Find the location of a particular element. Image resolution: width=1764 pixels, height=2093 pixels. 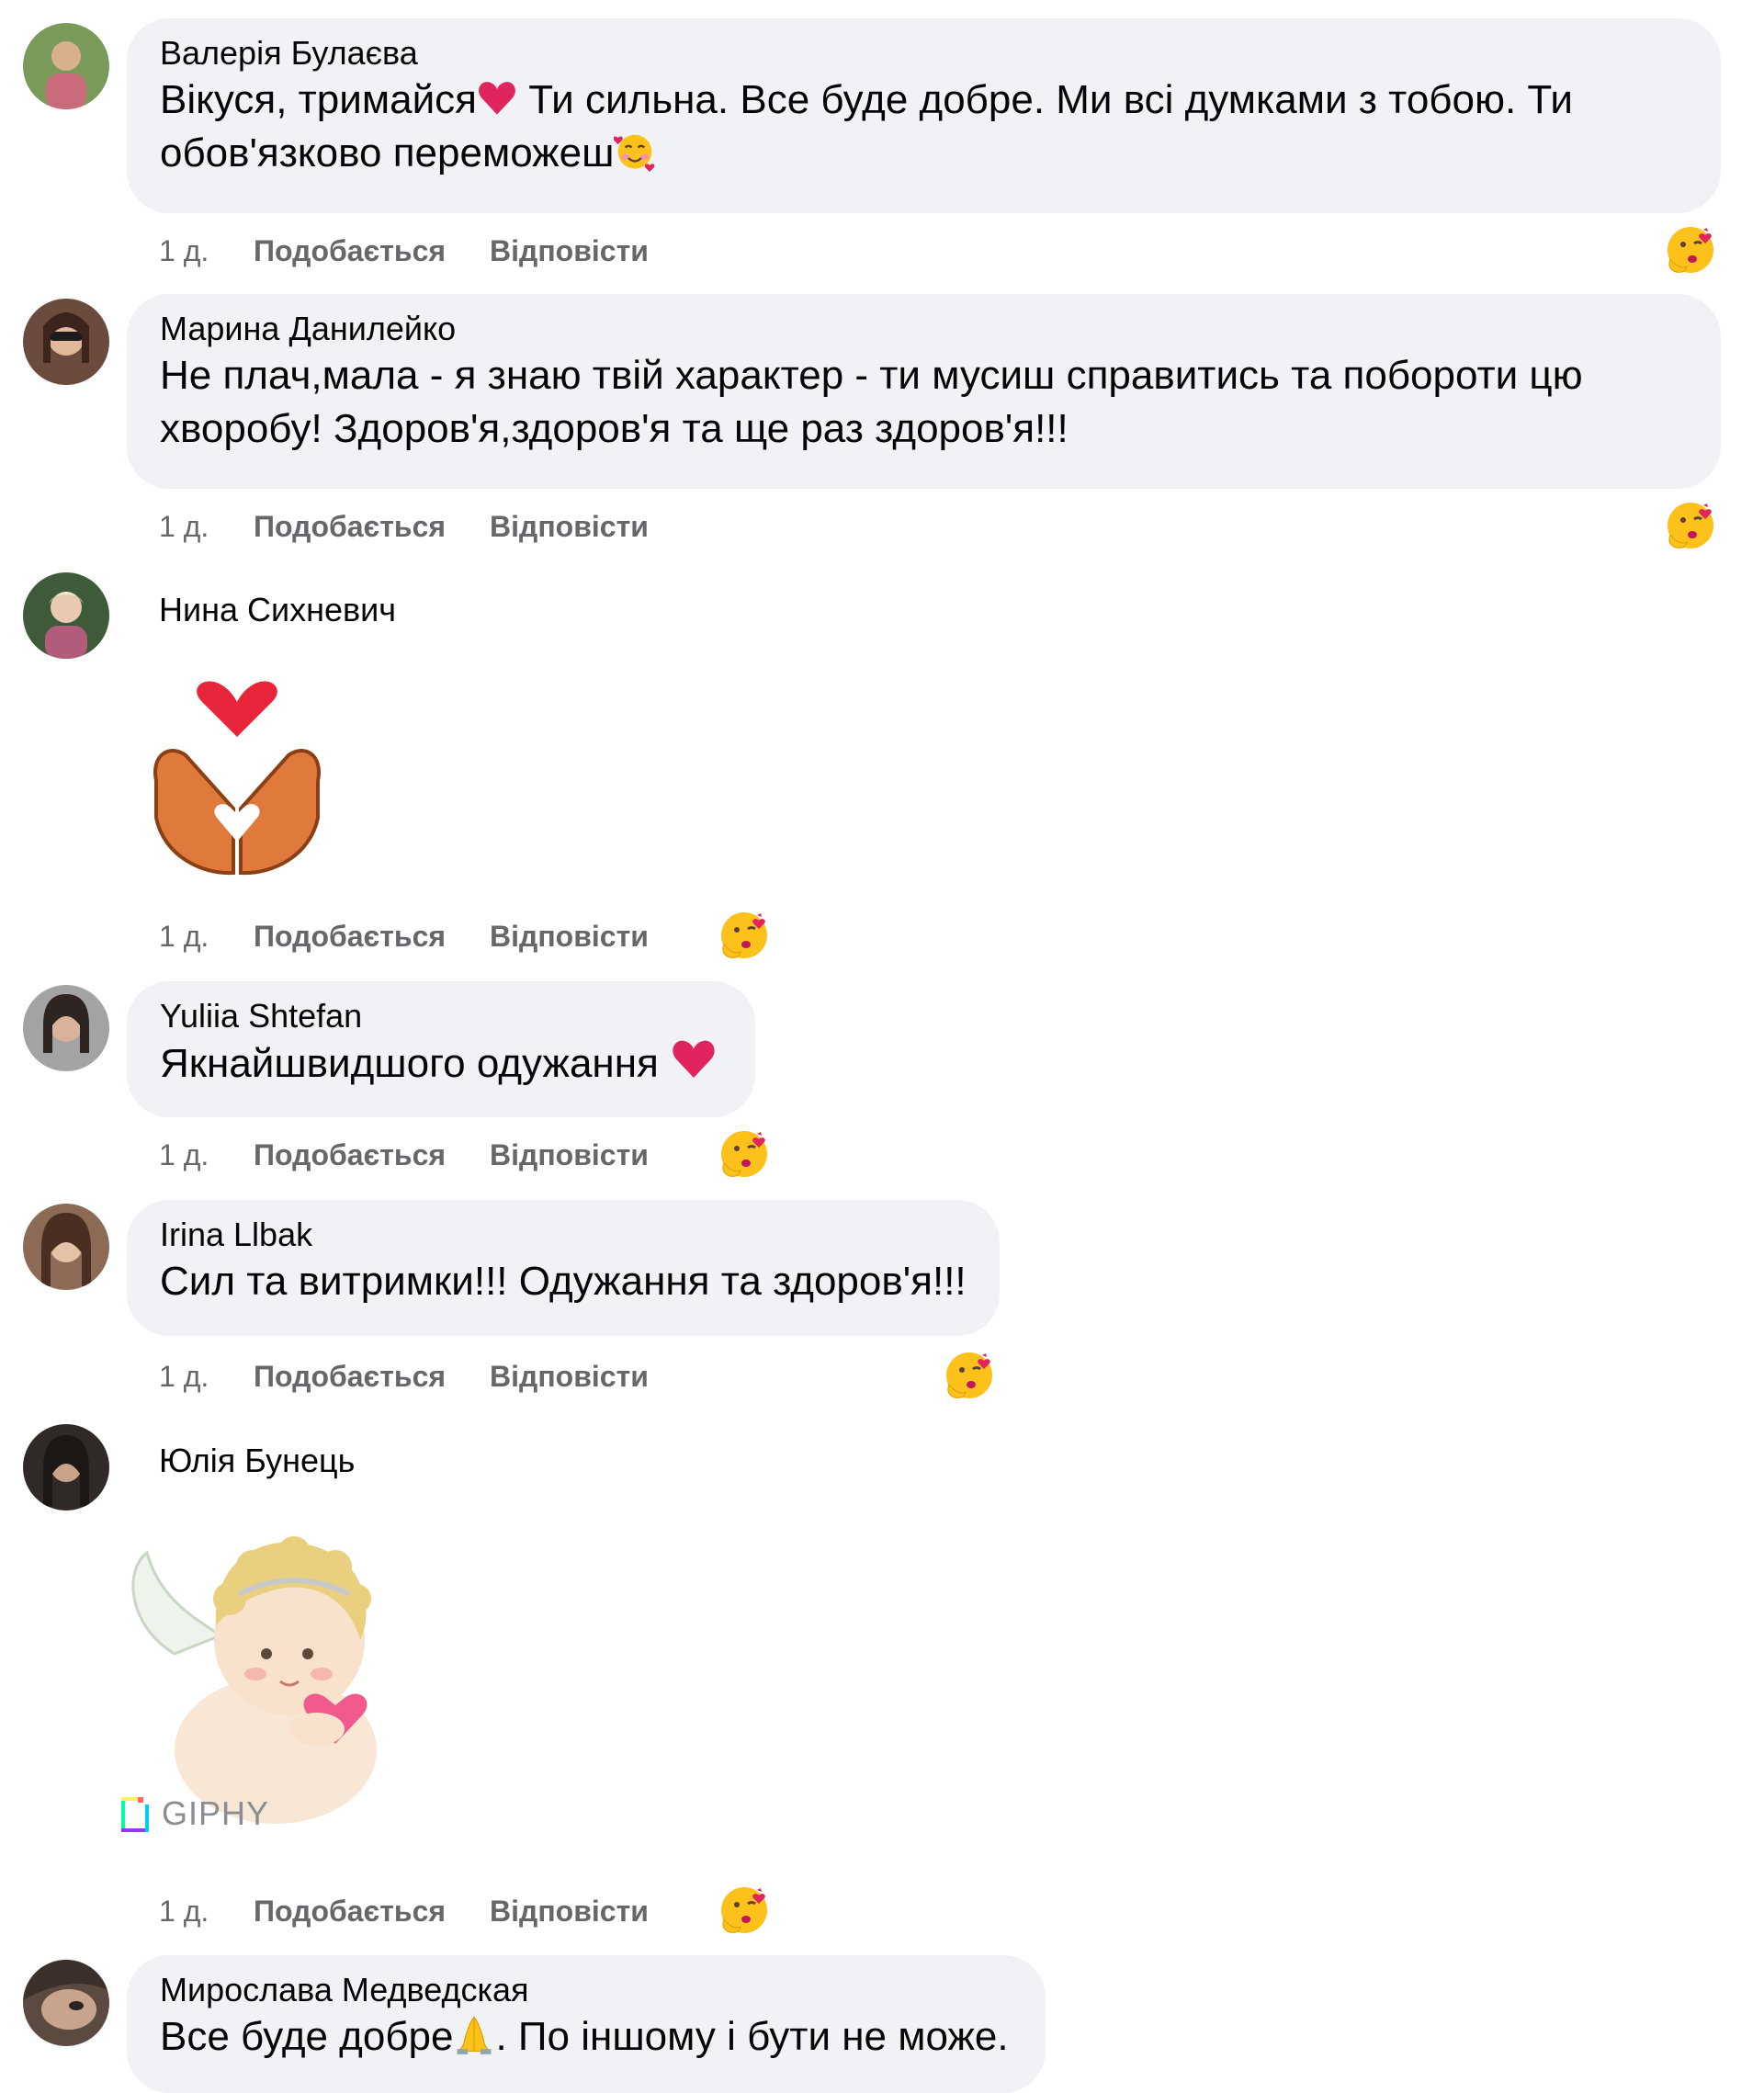

heart-hands-sticker is located at coordinates (237, 781).